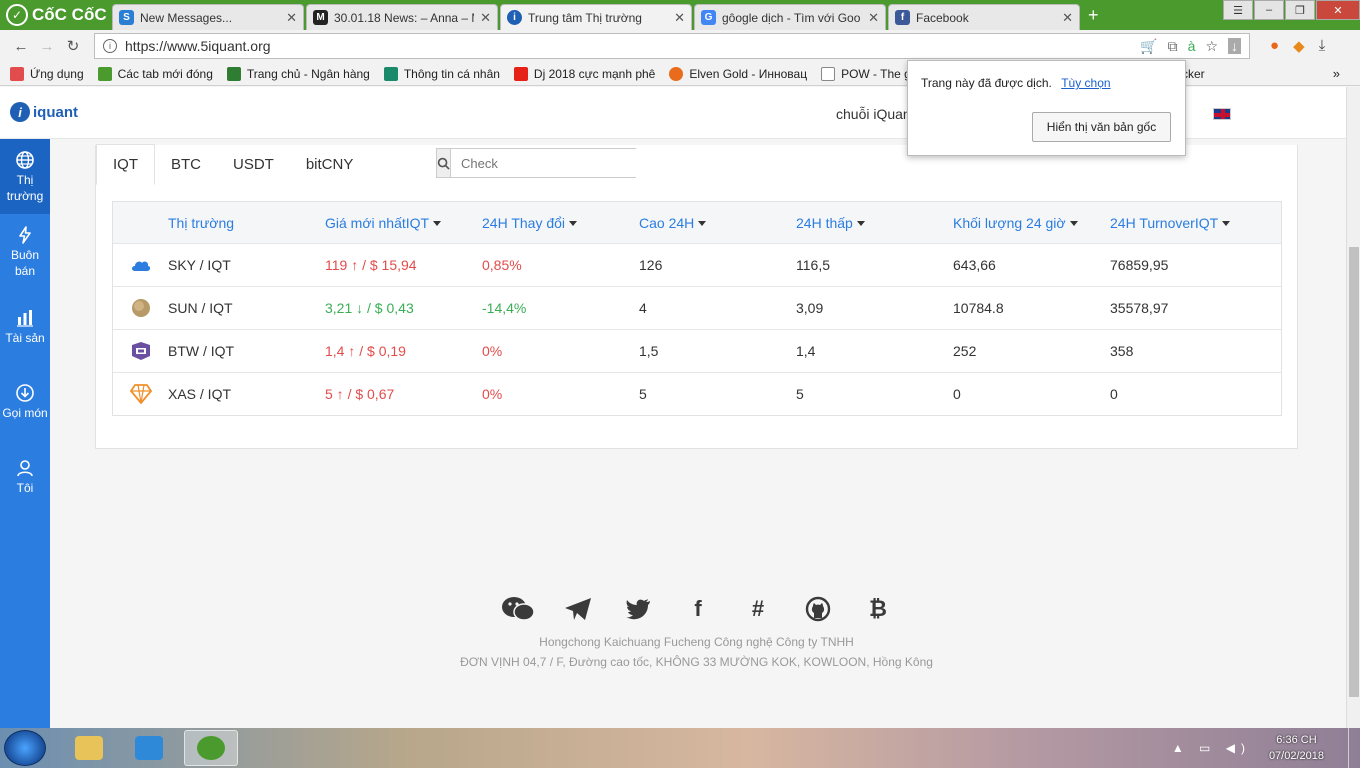 Image resolution: width=1360 pixels, height=768 pixels. What do you see at coordinates (1211, 46) in the screenshot?
I see `star-icon: ☆` at bounding box center [1211, 46].